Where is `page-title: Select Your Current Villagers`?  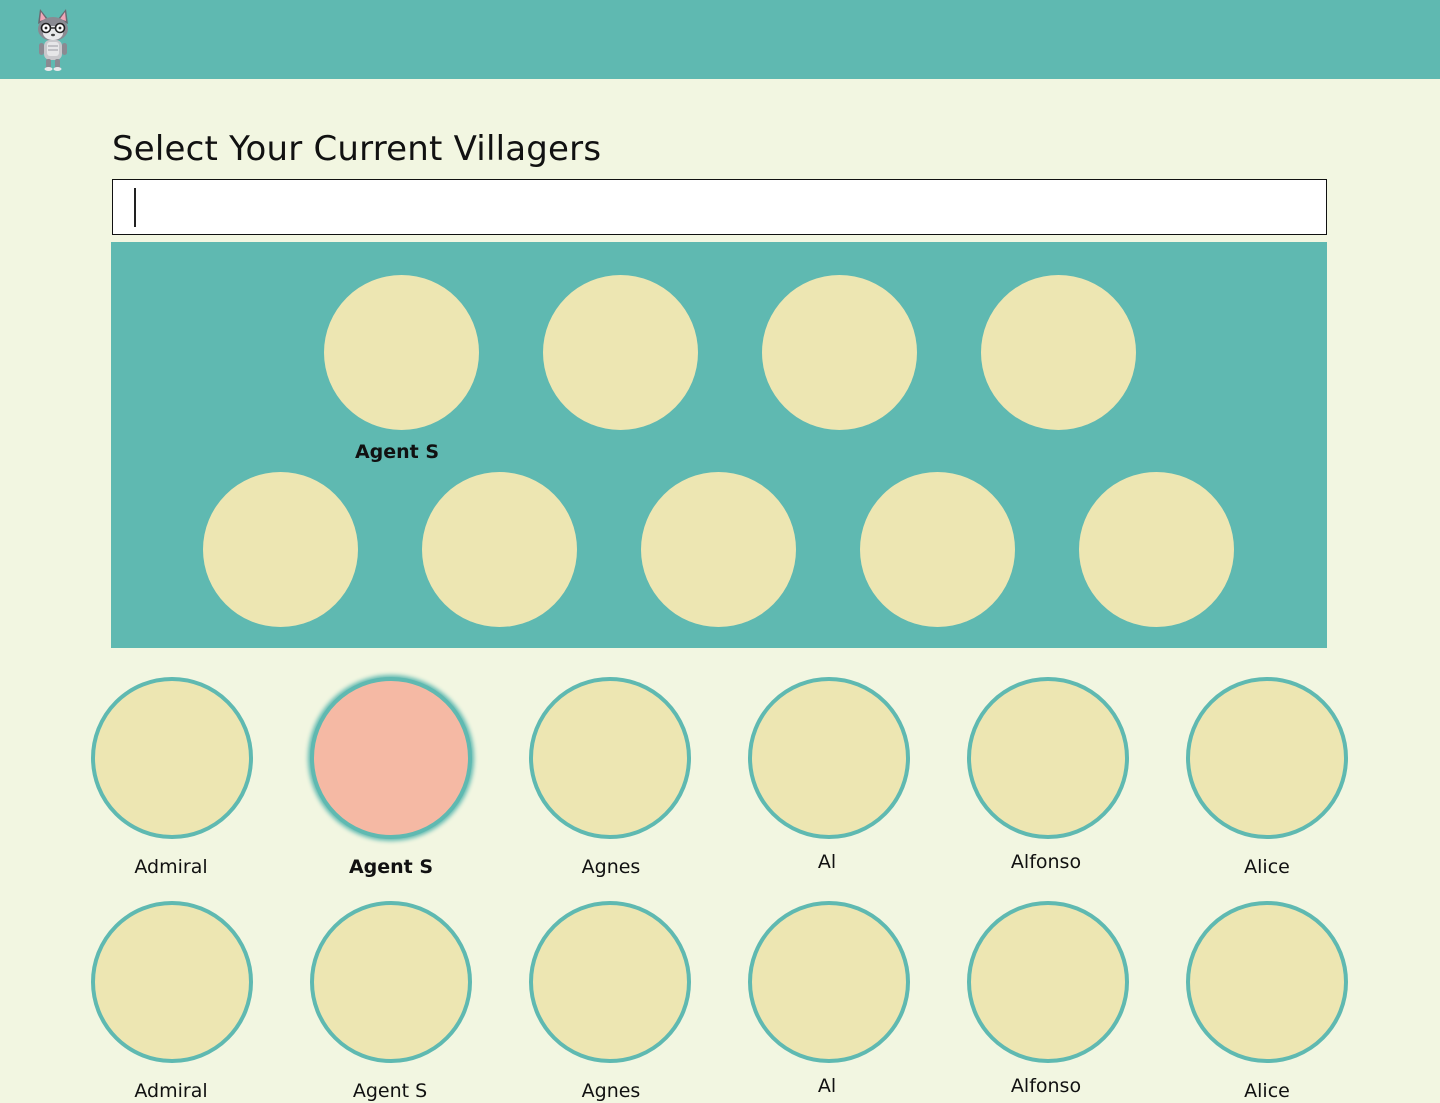
page-title: Select Your Current Villagers is located at coordinates (357, 149).